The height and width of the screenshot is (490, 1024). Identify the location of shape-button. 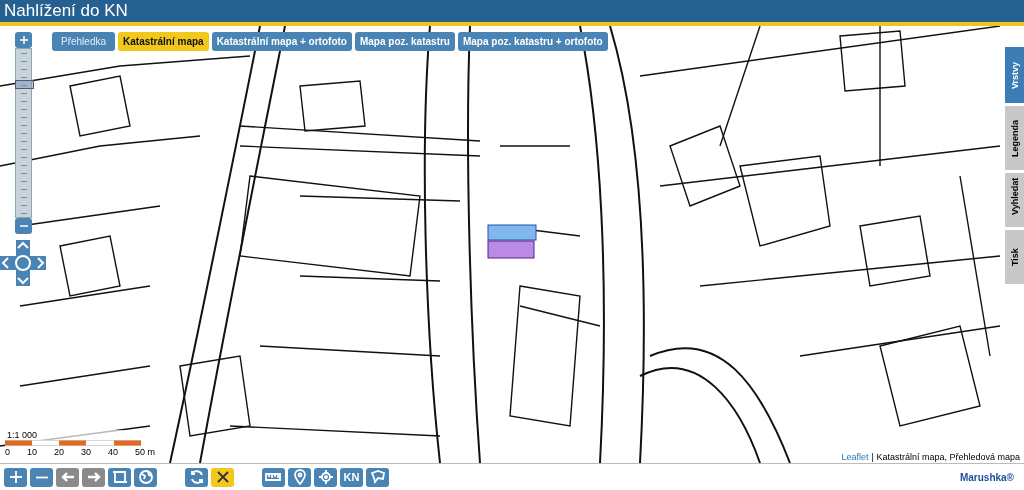
(377, 477).